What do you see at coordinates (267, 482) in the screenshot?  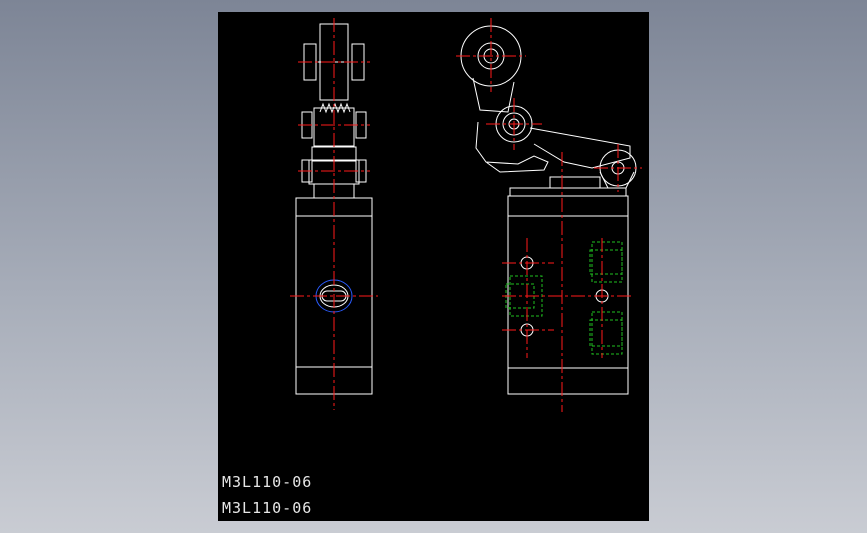 I see `drawing-label-primary: M3L110-06` at bounding box center [267, 482].